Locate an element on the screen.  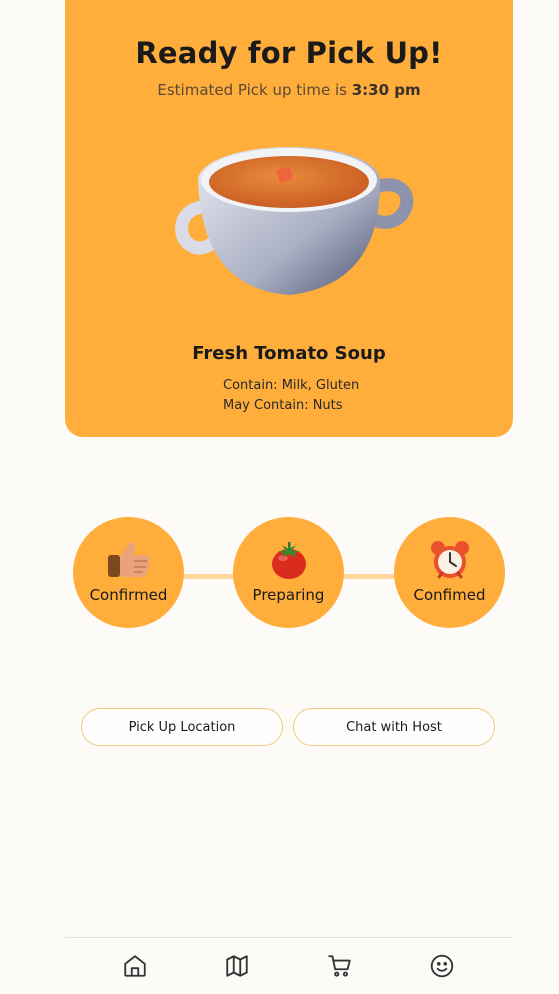
progress-step-label: Preparing is located at coordinates (288, 595).